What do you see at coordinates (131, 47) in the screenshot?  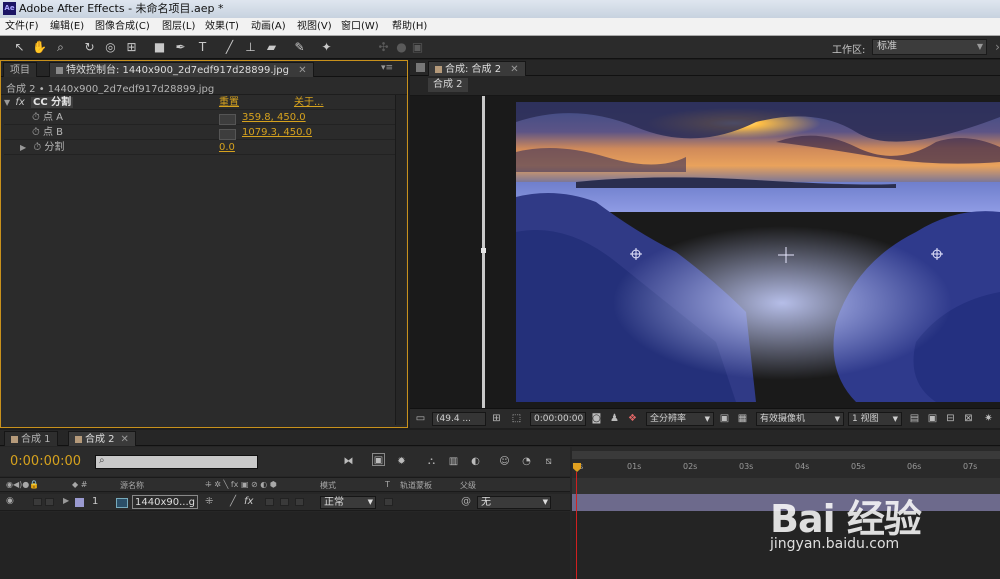 I see `pan-behind-tool-icon: ⊞` at bounding box center [131, 47].